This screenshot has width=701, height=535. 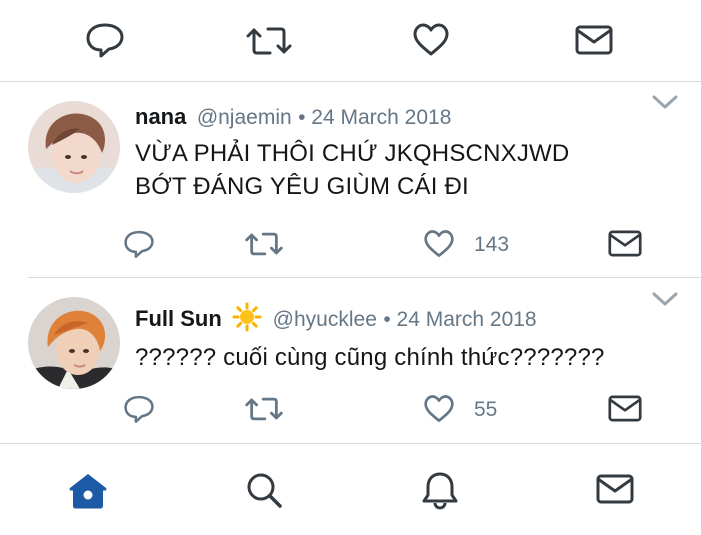 I want to click on tweet-text-line: ?????? cuối cùng cũng chính thức???????, so click(x=370, y=357).